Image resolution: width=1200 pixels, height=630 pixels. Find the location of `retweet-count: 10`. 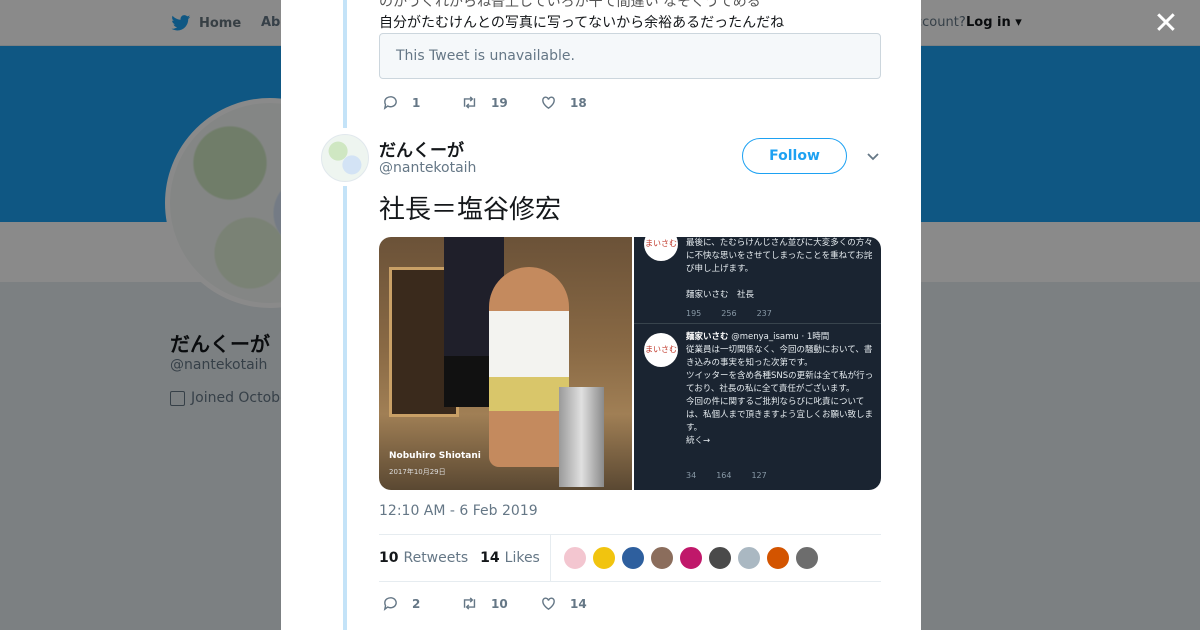

retweet-count: 10 is located at coordinates (499, 603).